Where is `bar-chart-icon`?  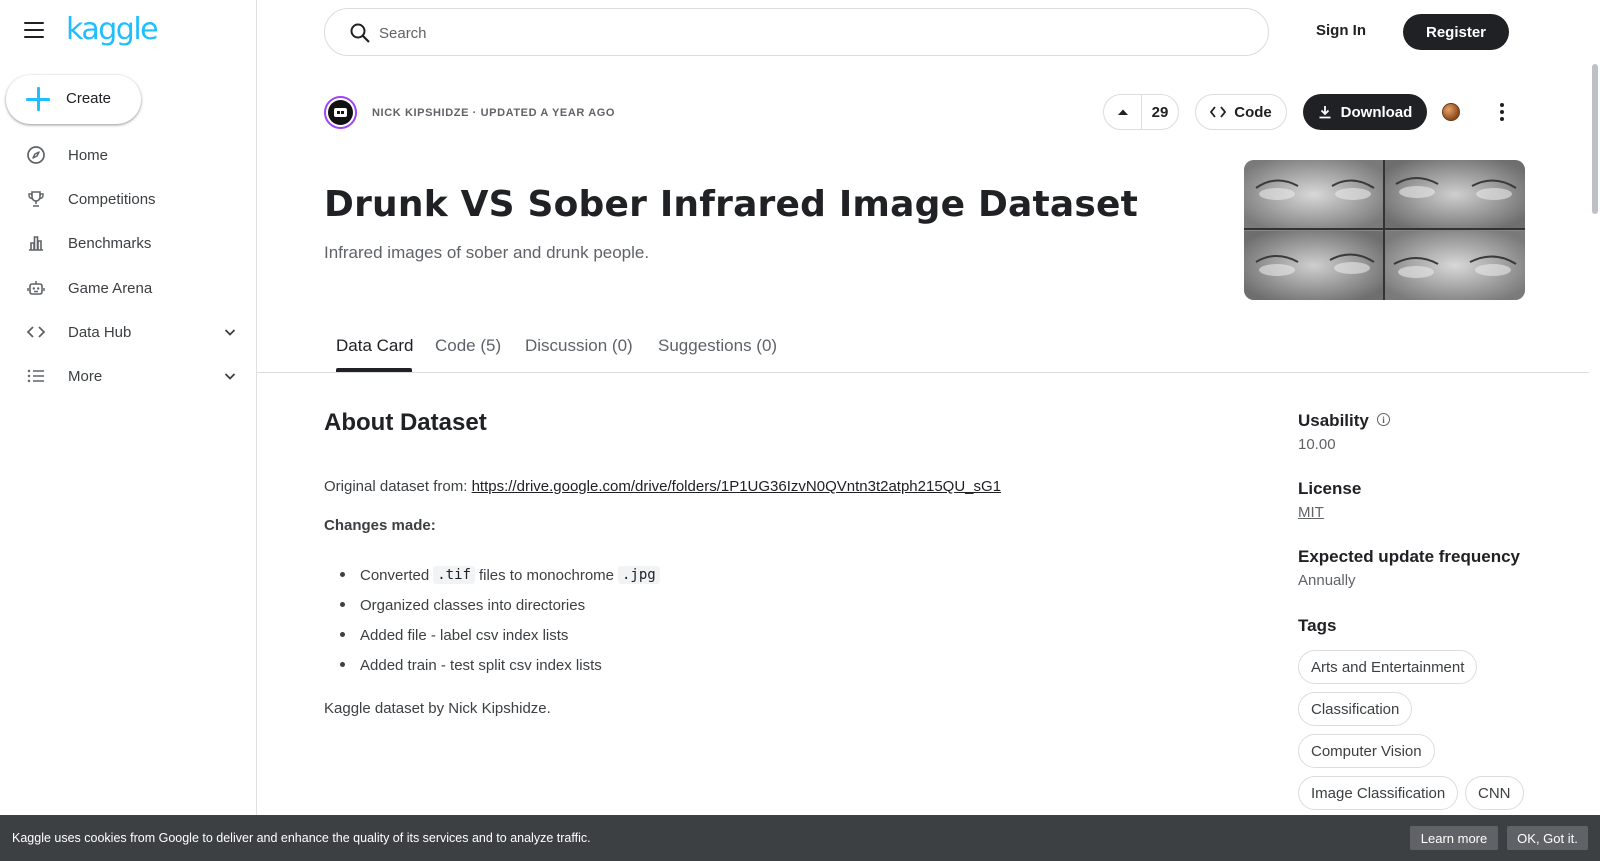
bar-chart-icon is located at coordinates (36, 243).